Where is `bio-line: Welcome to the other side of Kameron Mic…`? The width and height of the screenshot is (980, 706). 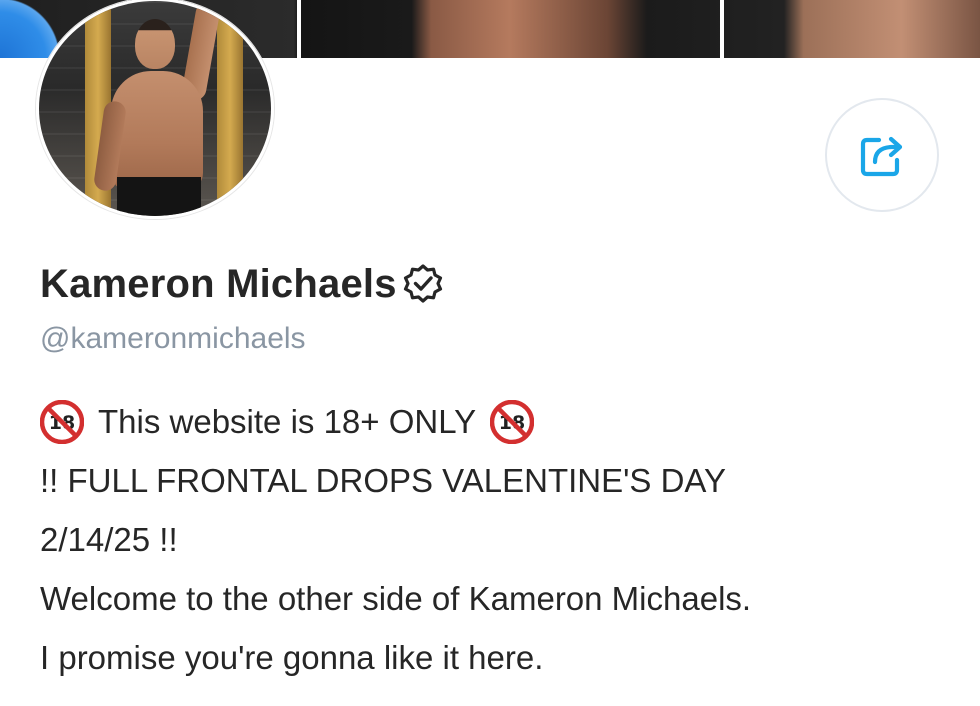 bio-line: Welcome to the other side of Kameron Mic… is located at coordinates (490, 598).